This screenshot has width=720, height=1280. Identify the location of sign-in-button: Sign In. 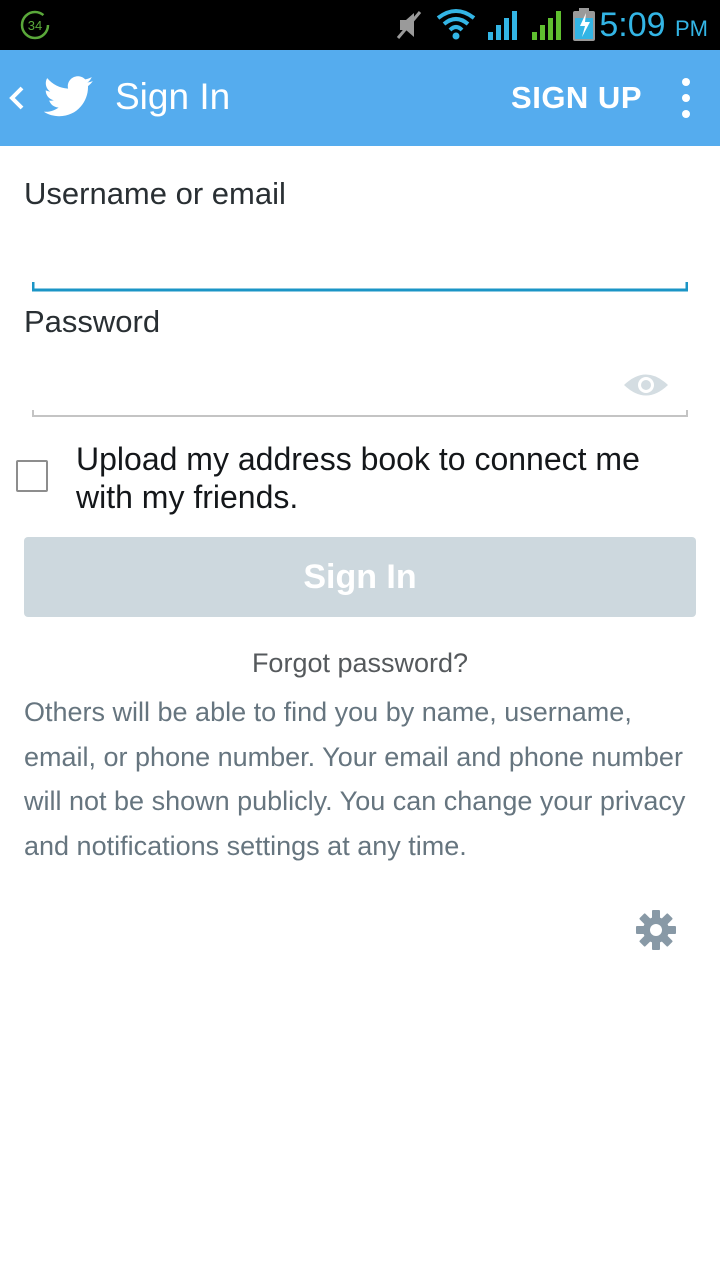
(360, 577).